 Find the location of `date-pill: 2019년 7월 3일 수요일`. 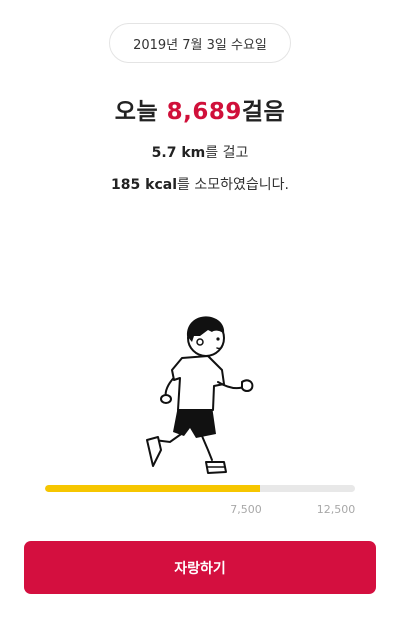

date-pill: 2019년 7월 3일 수요일 is located at coordinates (200, 43).